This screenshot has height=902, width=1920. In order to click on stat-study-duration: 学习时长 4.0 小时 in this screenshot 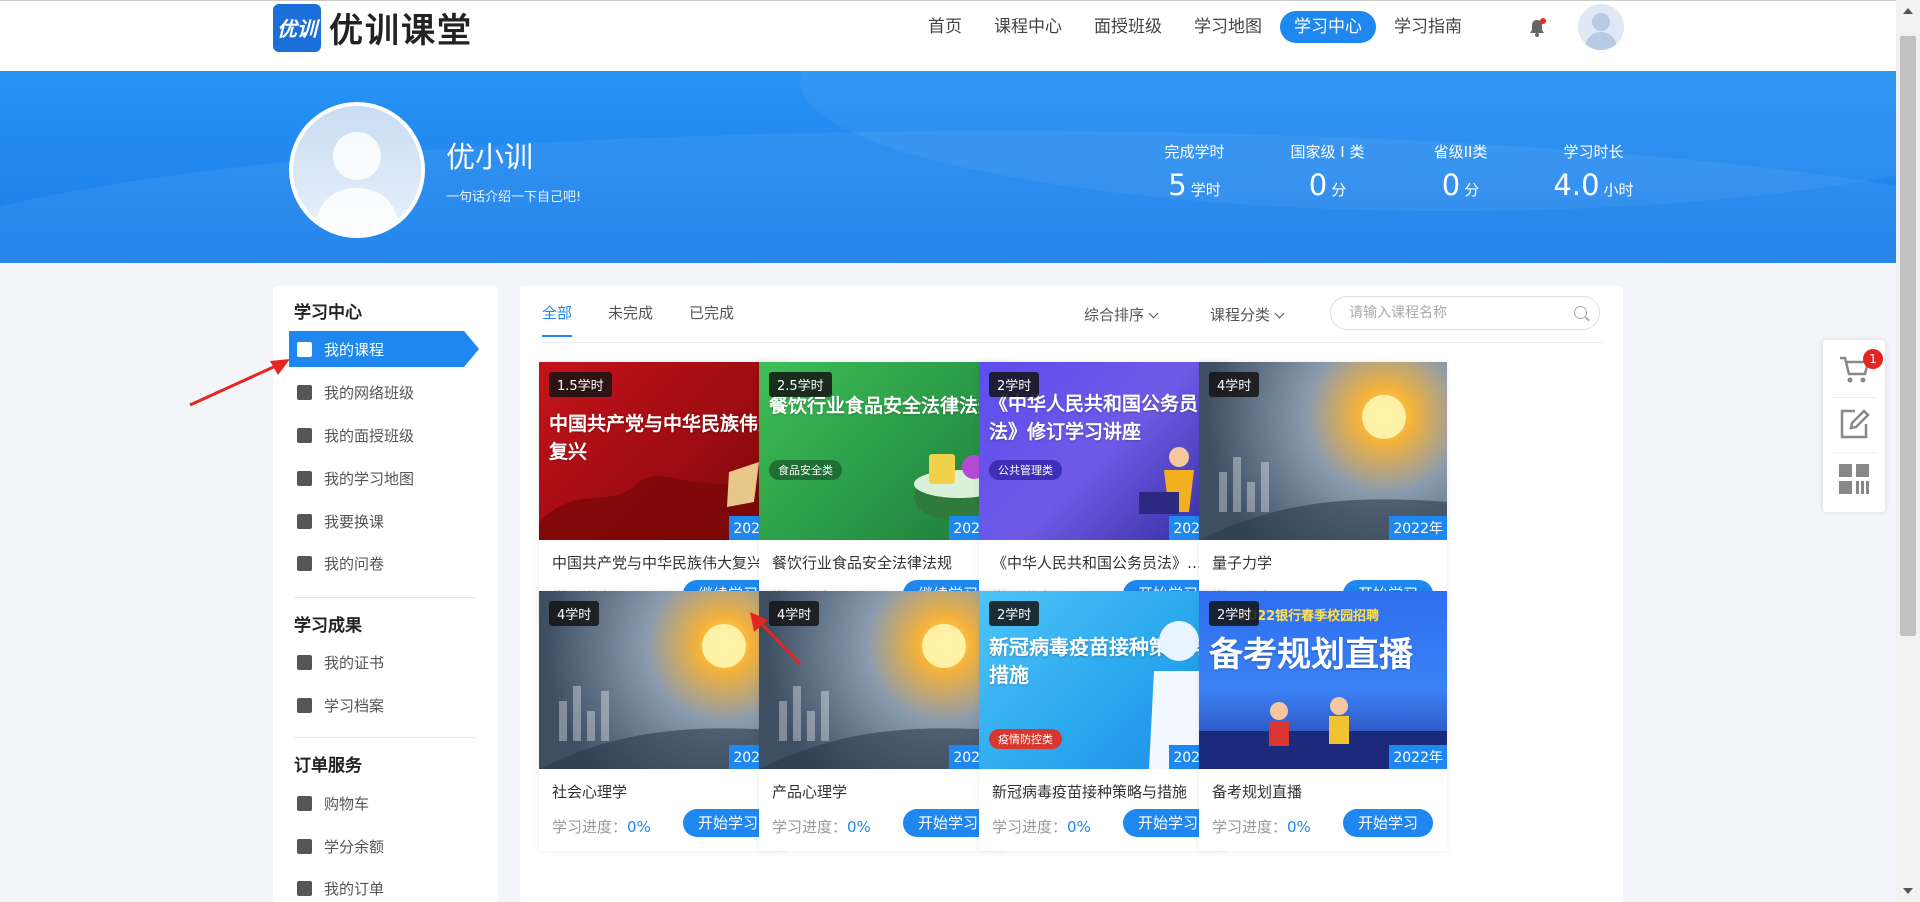, I will do `click(1593, 172)`.